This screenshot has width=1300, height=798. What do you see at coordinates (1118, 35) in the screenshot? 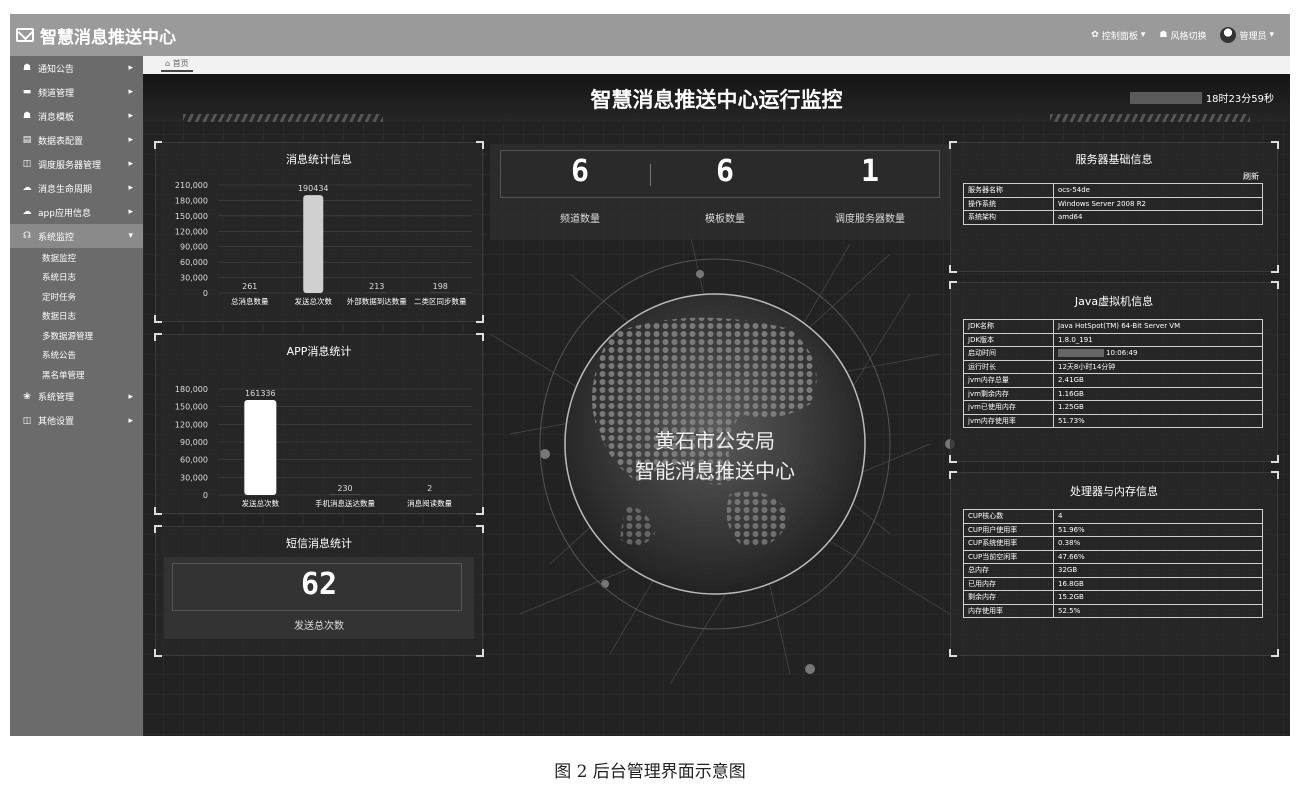
I see `top-menu-dashboard: ✿ 控制面板 ▾` at bounding box center [1118, 35].